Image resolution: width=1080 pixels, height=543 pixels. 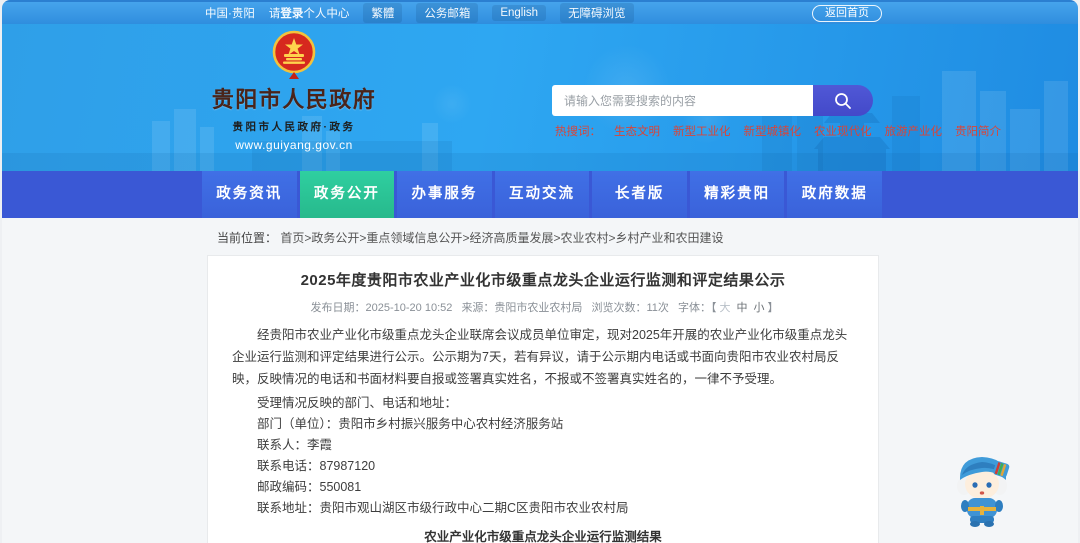 What do you see at coordinates (326, 14) in the screenshot?
I see `login-suffix: 个人中心` at bounding box center [326, 14].